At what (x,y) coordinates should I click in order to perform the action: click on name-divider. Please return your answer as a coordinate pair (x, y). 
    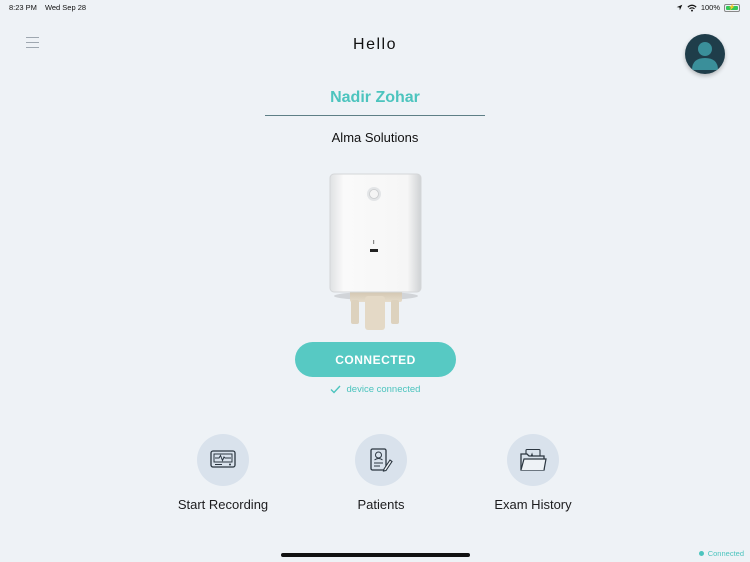
    Looking at the image, I should click on (375, 115).